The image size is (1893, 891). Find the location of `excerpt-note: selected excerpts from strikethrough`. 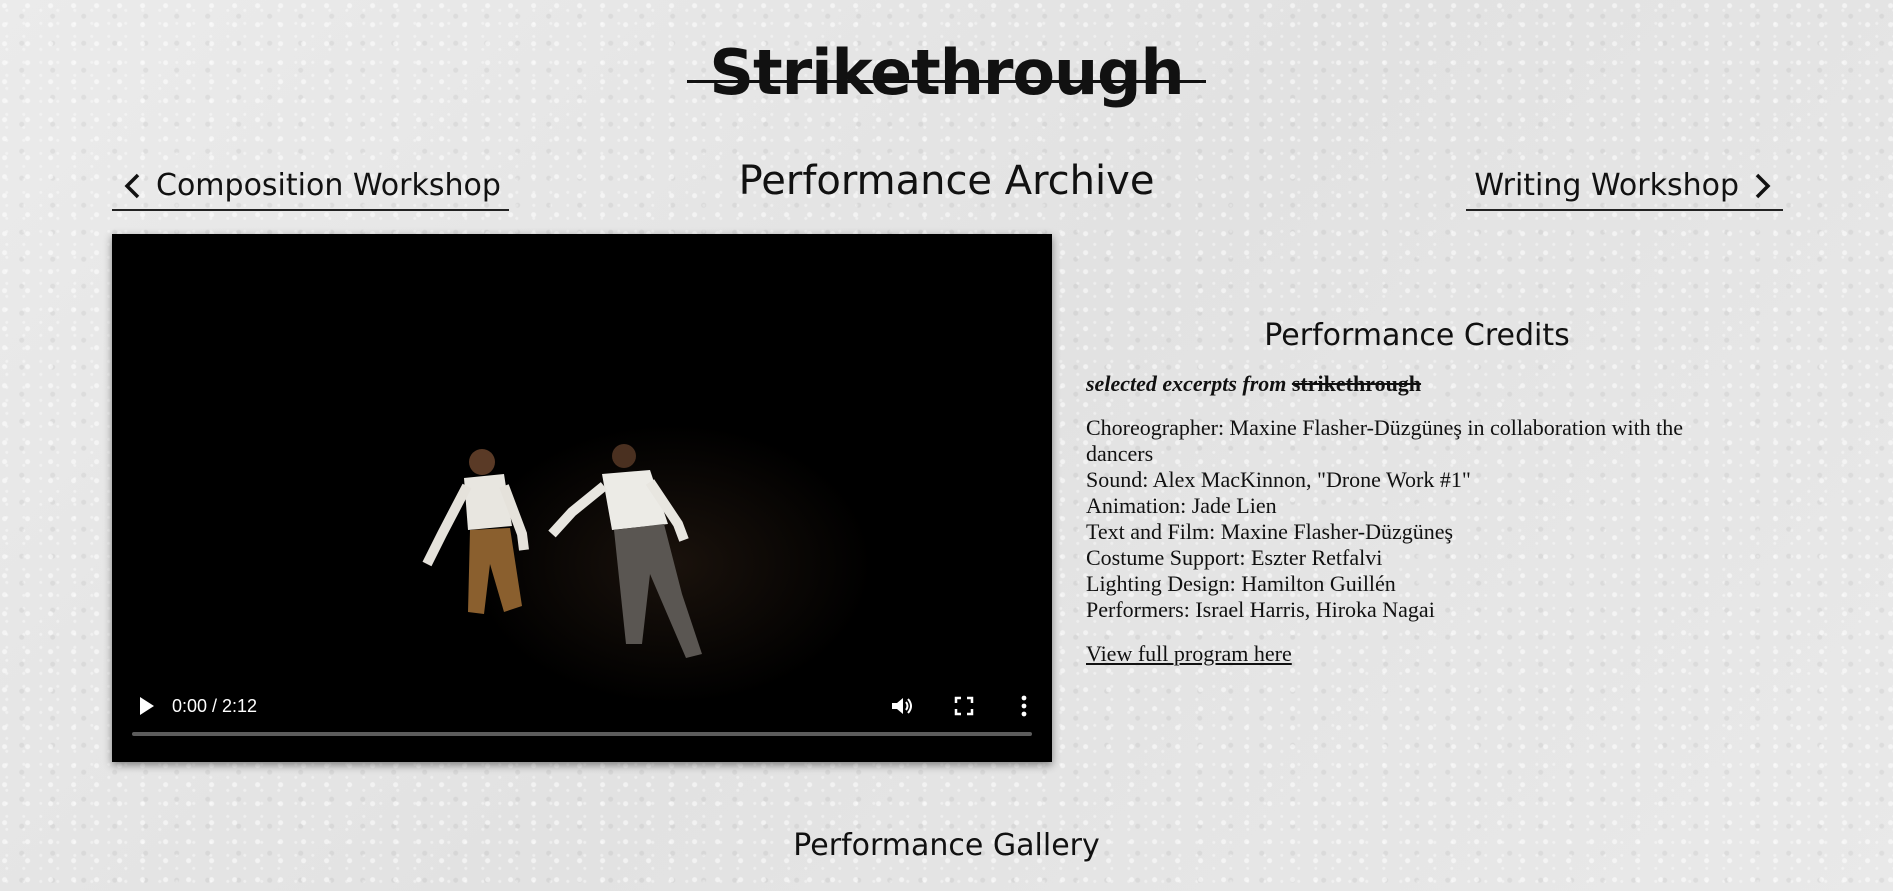

excerpt-note: selected excerpts from strikethrough is located at coordinates (1436, 384).